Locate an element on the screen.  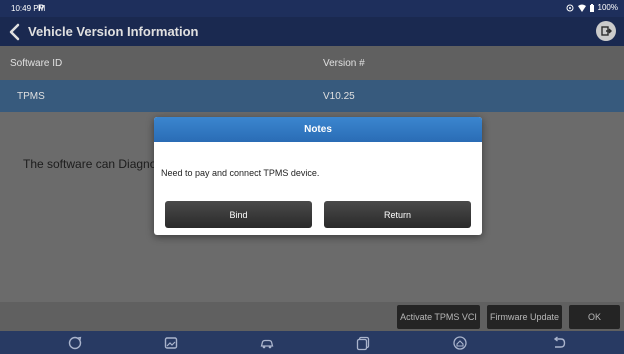
dialog-title: Notes is located at coordinates (318, 129).